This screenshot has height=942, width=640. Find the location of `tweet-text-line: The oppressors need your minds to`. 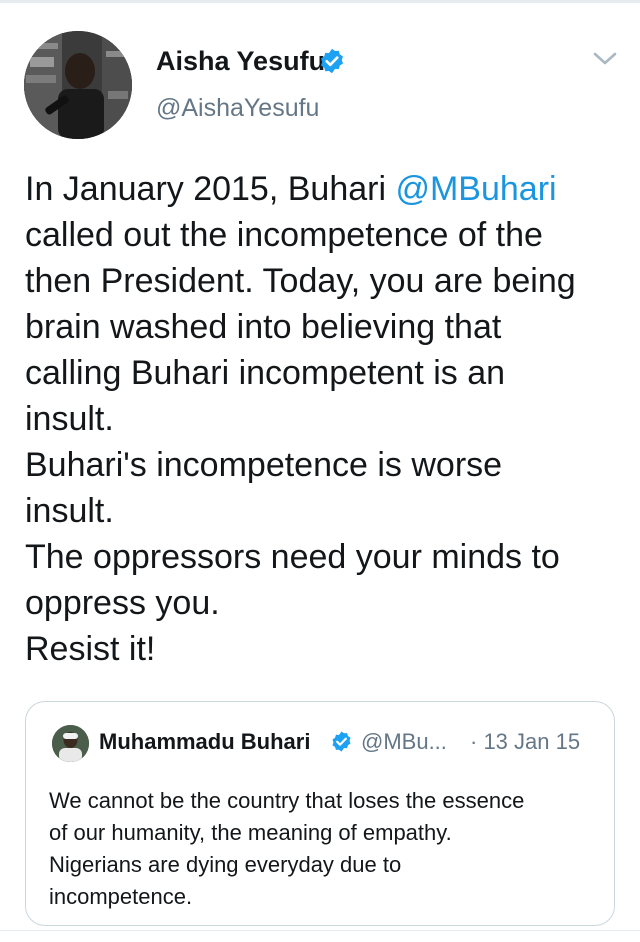

tweet-text-line: The oppressors need your minds to is located at coordinates (292, 557).